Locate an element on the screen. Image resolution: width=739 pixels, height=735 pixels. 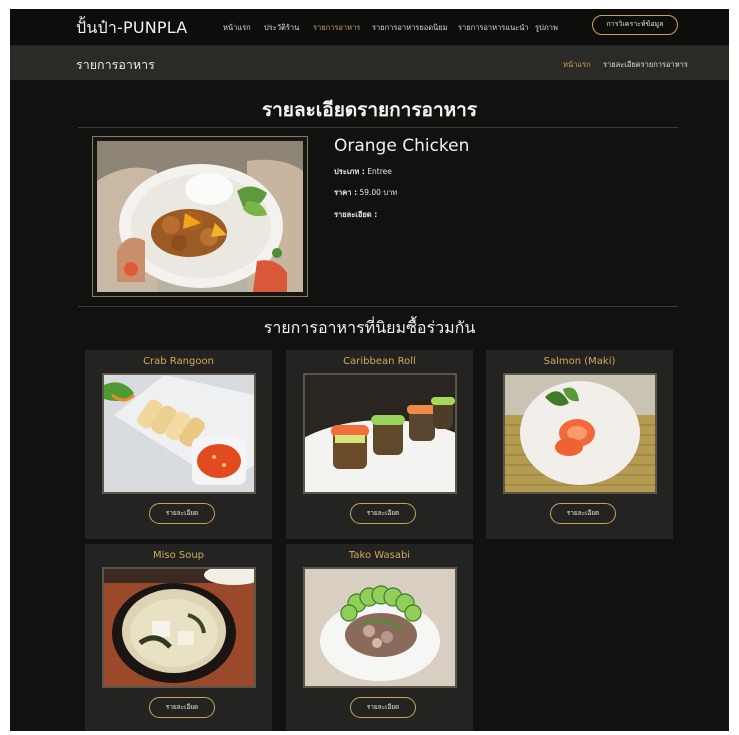
popular-card: Caribbean Roll รายละเอียด is located at coordinates (379, 444).